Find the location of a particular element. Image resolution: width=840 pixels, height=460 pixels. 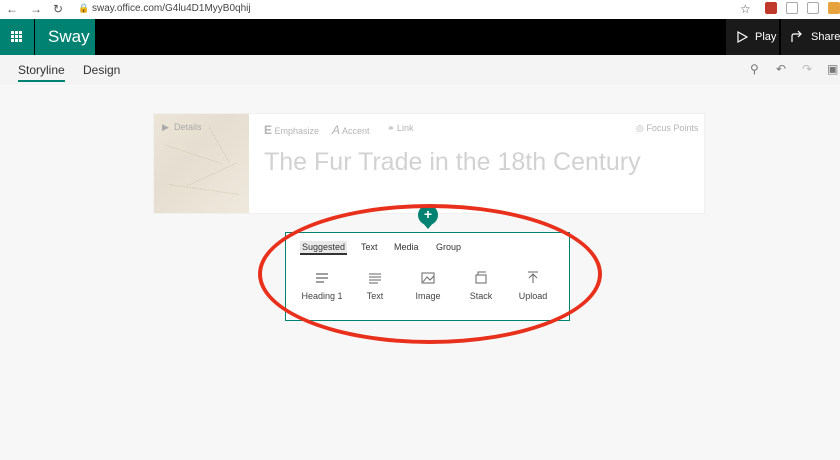

redo-icon: ↷ is located at coordinates (807, 69).